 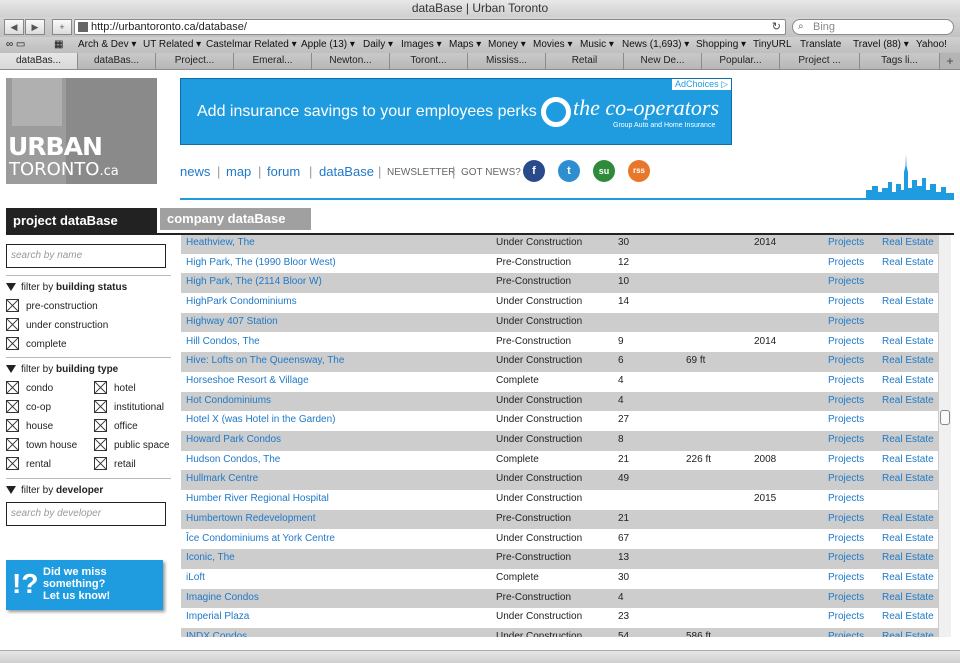 What do you see at coordinates (217, 617) in the screenshot?
I see `project-name-link: Imperial Plaza` at bounding box center [217, 617].